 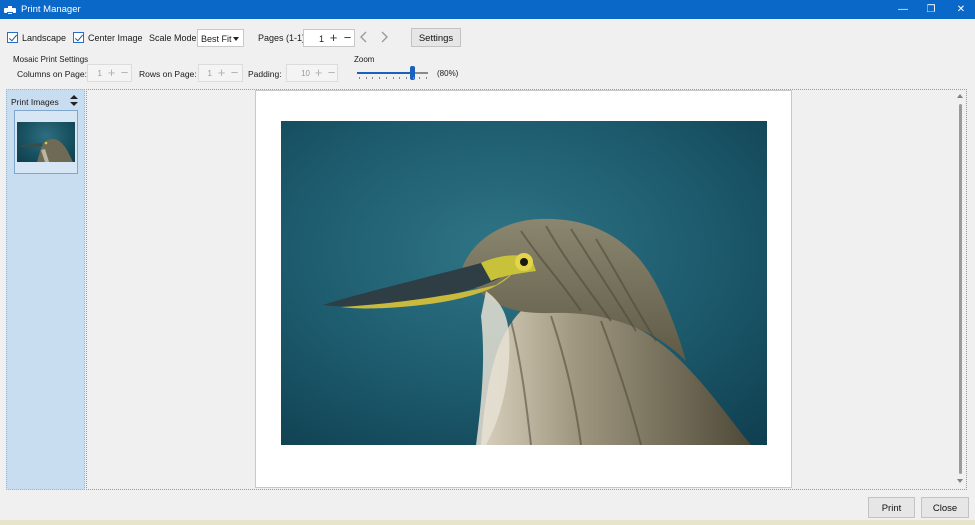 I want to click on image-thumbnail, so click(x=46, y=142).